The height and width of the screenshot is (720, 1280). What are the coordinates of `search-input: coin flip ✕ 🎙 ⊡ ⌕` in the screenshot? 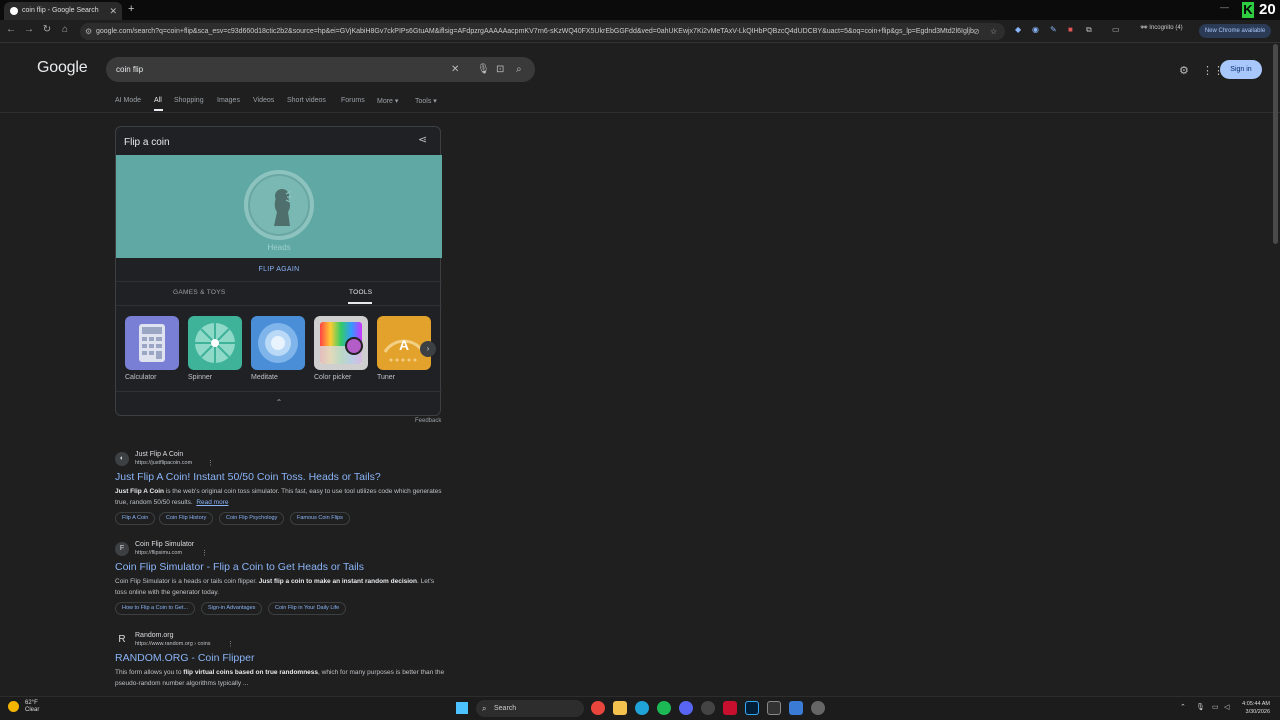 It's located at (320, 69).